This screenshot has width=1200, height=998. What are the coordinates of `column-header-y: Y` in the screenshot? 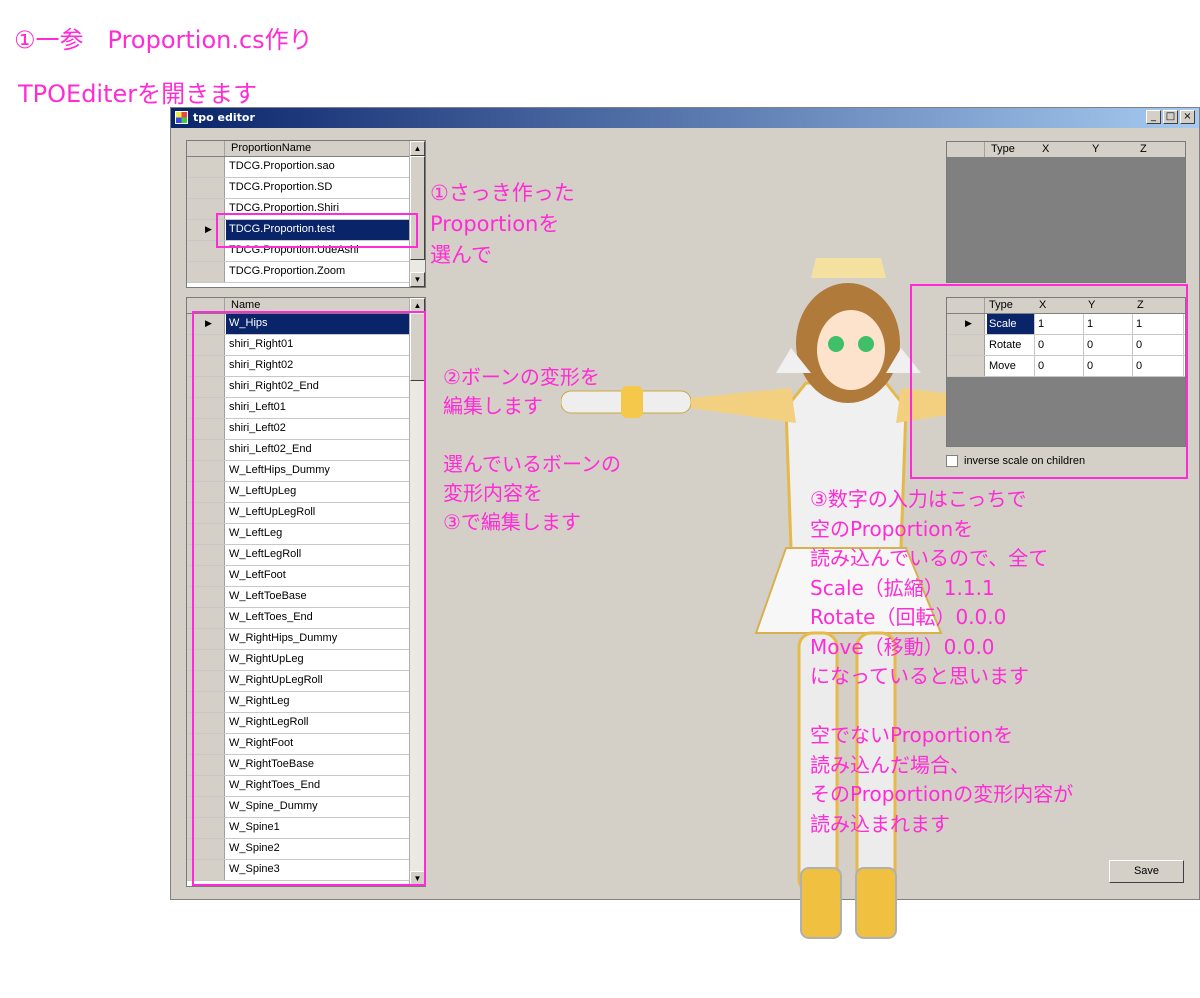 It's located at (1095, 149).